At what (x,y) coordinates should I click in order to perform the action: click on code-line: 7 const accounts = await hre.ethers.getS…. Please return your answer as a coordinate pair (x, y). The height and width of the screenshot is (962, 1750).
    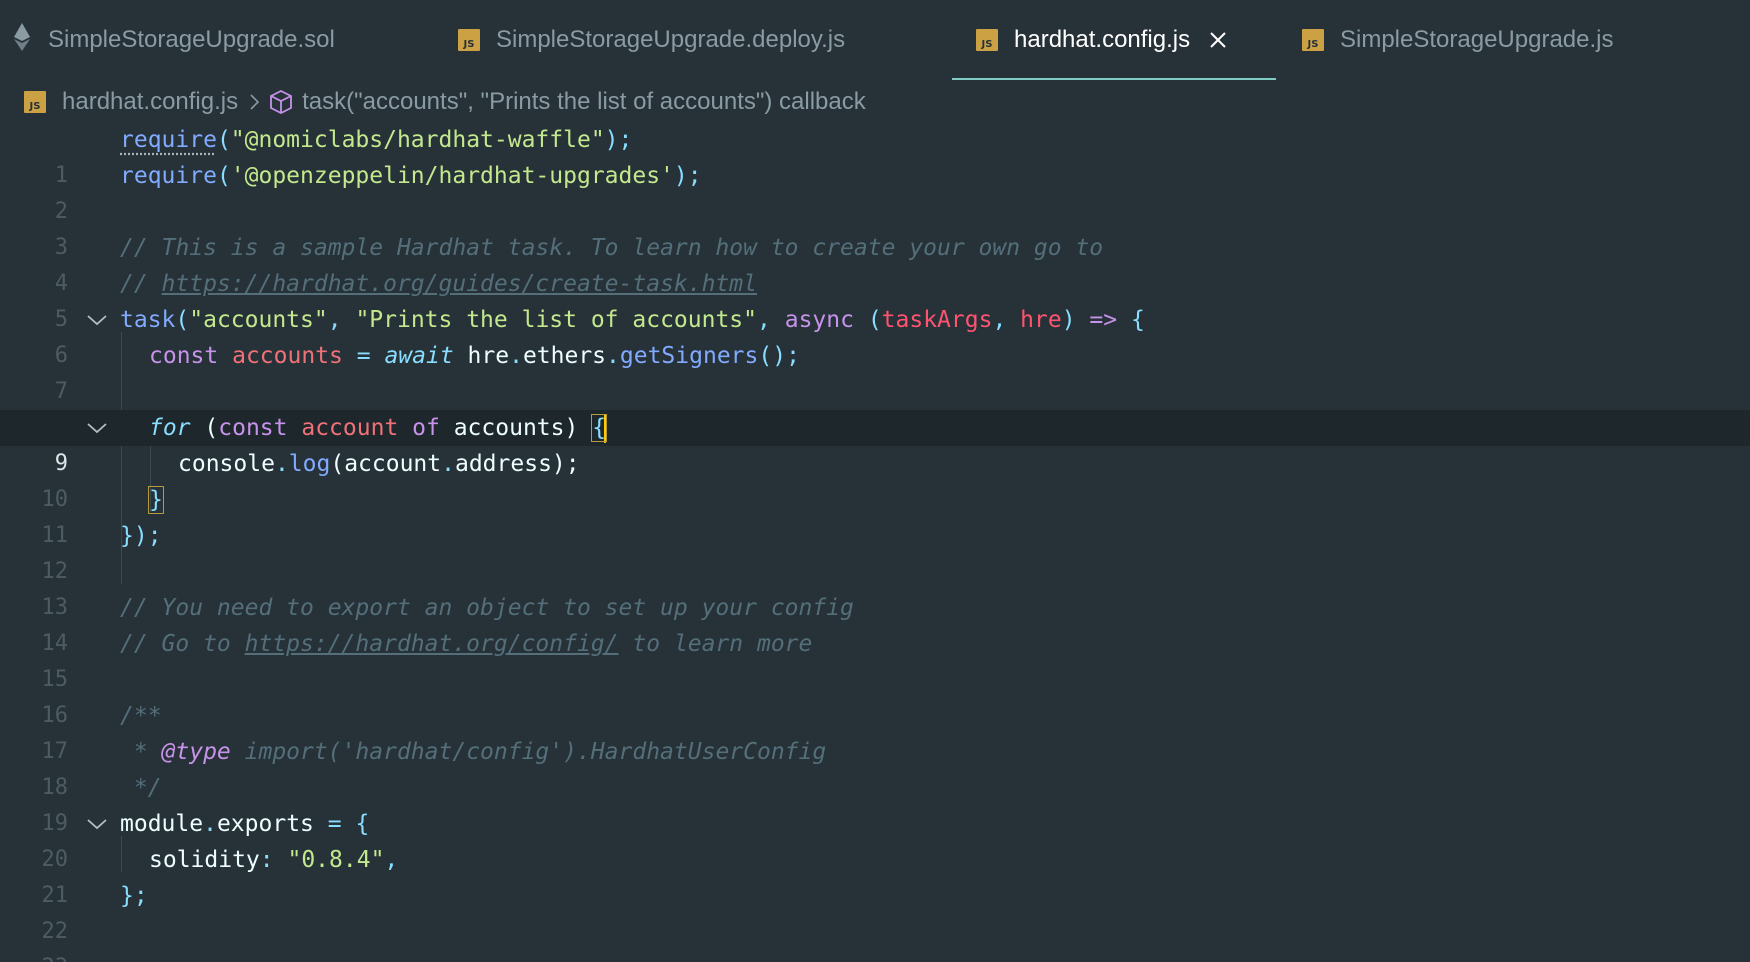
    Looking at the image, I should click on (875, 371).